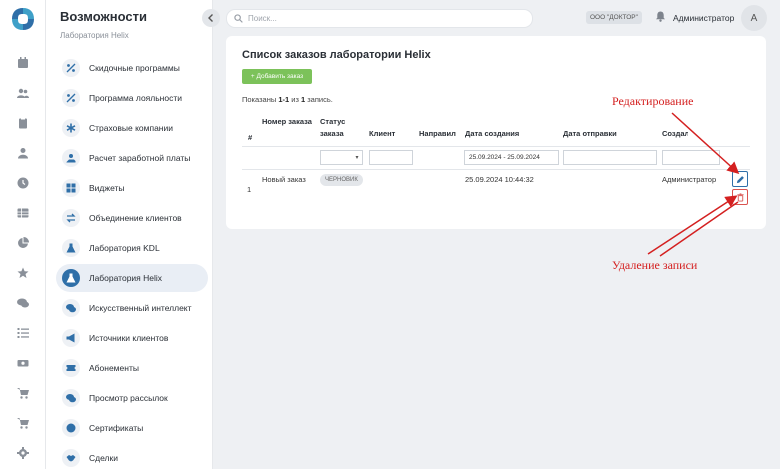 Image resolution: width=780 pixels, height=469 pixels. Describe the element at coordinates (655, 265) in the screenshot. I see `delete-annotation: Удаление записи` at that location.